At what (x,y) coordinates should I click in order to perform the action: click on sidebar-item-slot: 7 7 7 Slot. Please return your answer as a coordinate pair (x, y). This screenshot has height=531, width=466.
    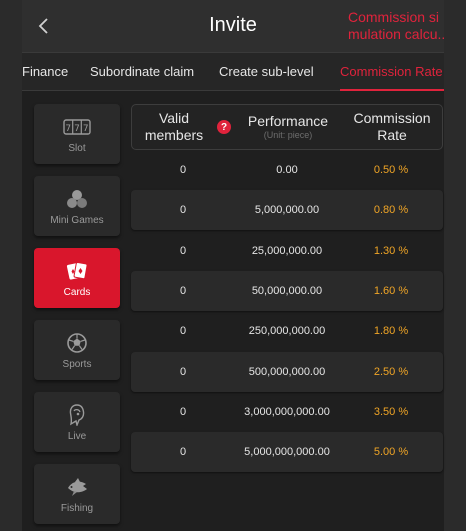
    Looking at the image, I should click on (77, 134).